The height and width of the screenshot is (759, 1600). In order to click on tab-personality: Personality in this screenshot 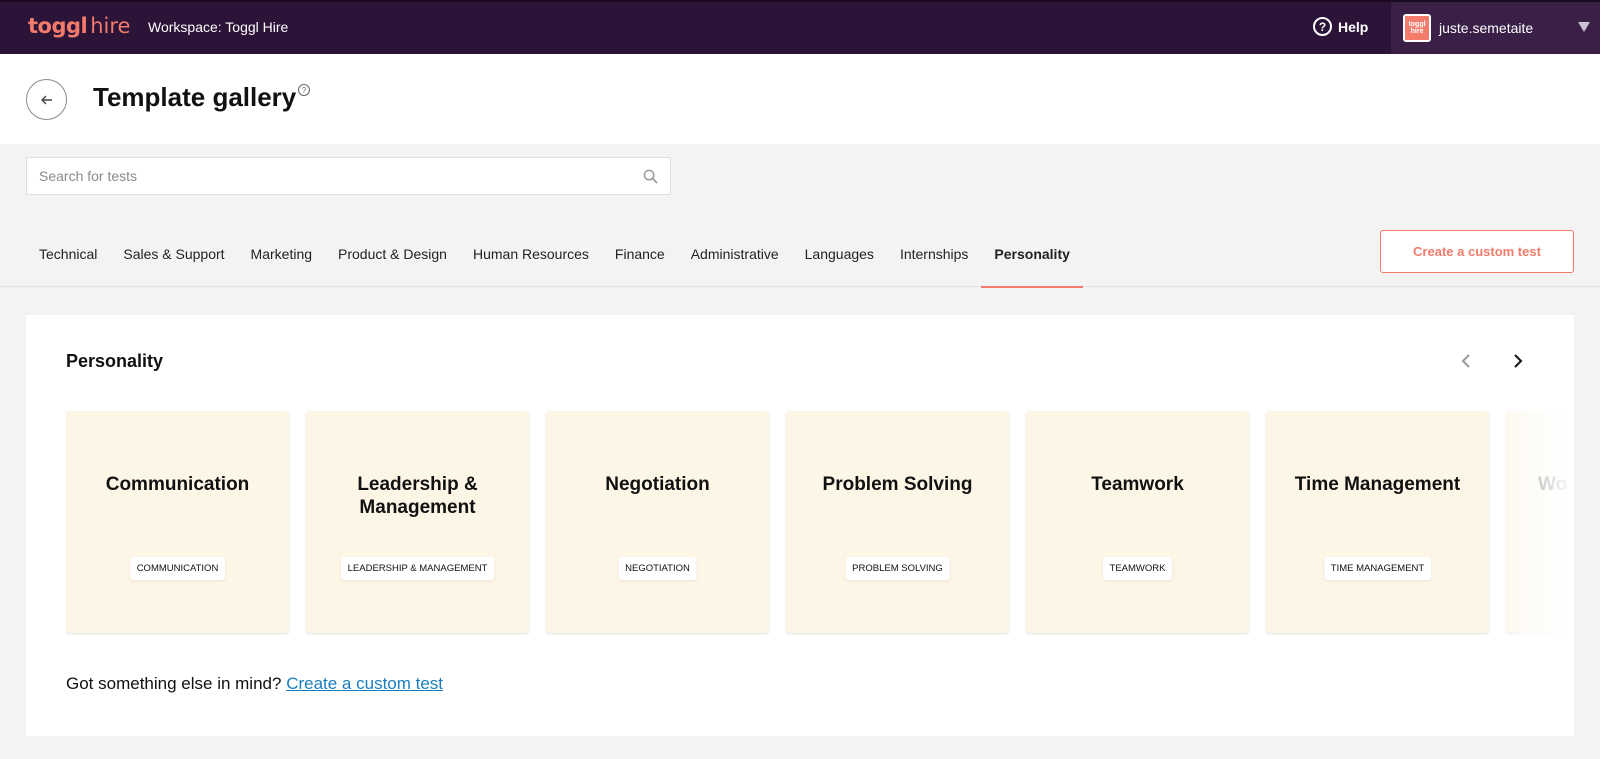, I will do `click(1032, 260)`.